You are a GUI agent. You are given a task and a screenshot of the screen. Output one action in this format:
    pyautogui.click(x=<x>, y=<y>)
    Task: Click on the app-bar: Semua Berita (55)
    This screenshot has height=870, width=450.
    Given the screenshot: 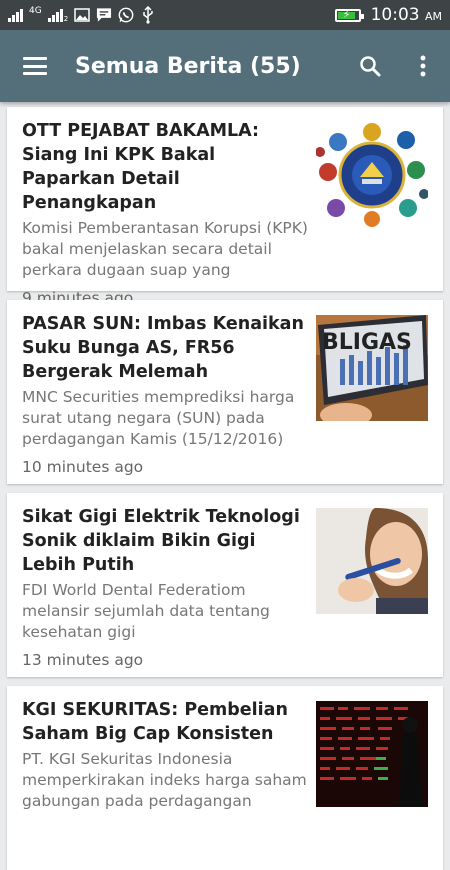 What is the action you would take?
    pyautogui.click(x=225, y=66)
    